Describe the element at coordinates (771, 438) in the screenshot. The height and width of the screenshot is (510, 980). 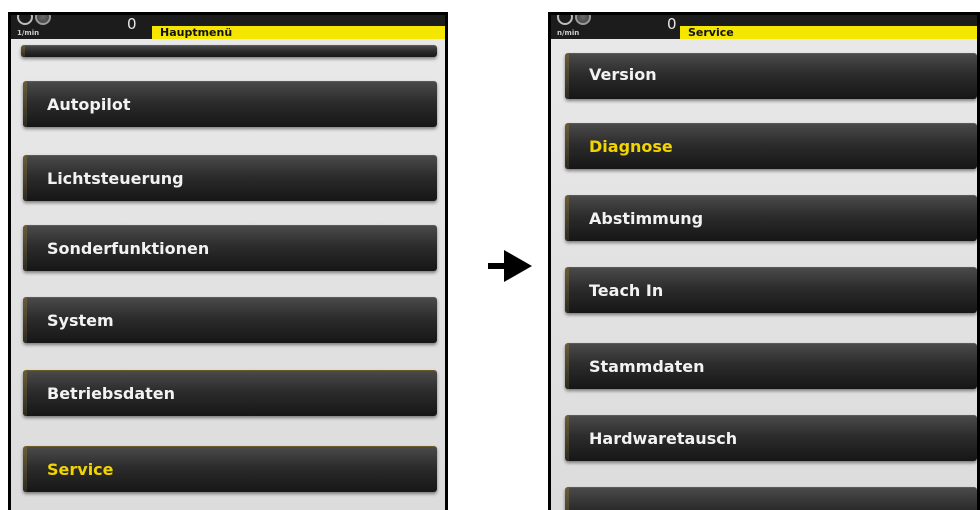
I see `menu-item-hardwaretausch: Hardwaretausch` at that location.